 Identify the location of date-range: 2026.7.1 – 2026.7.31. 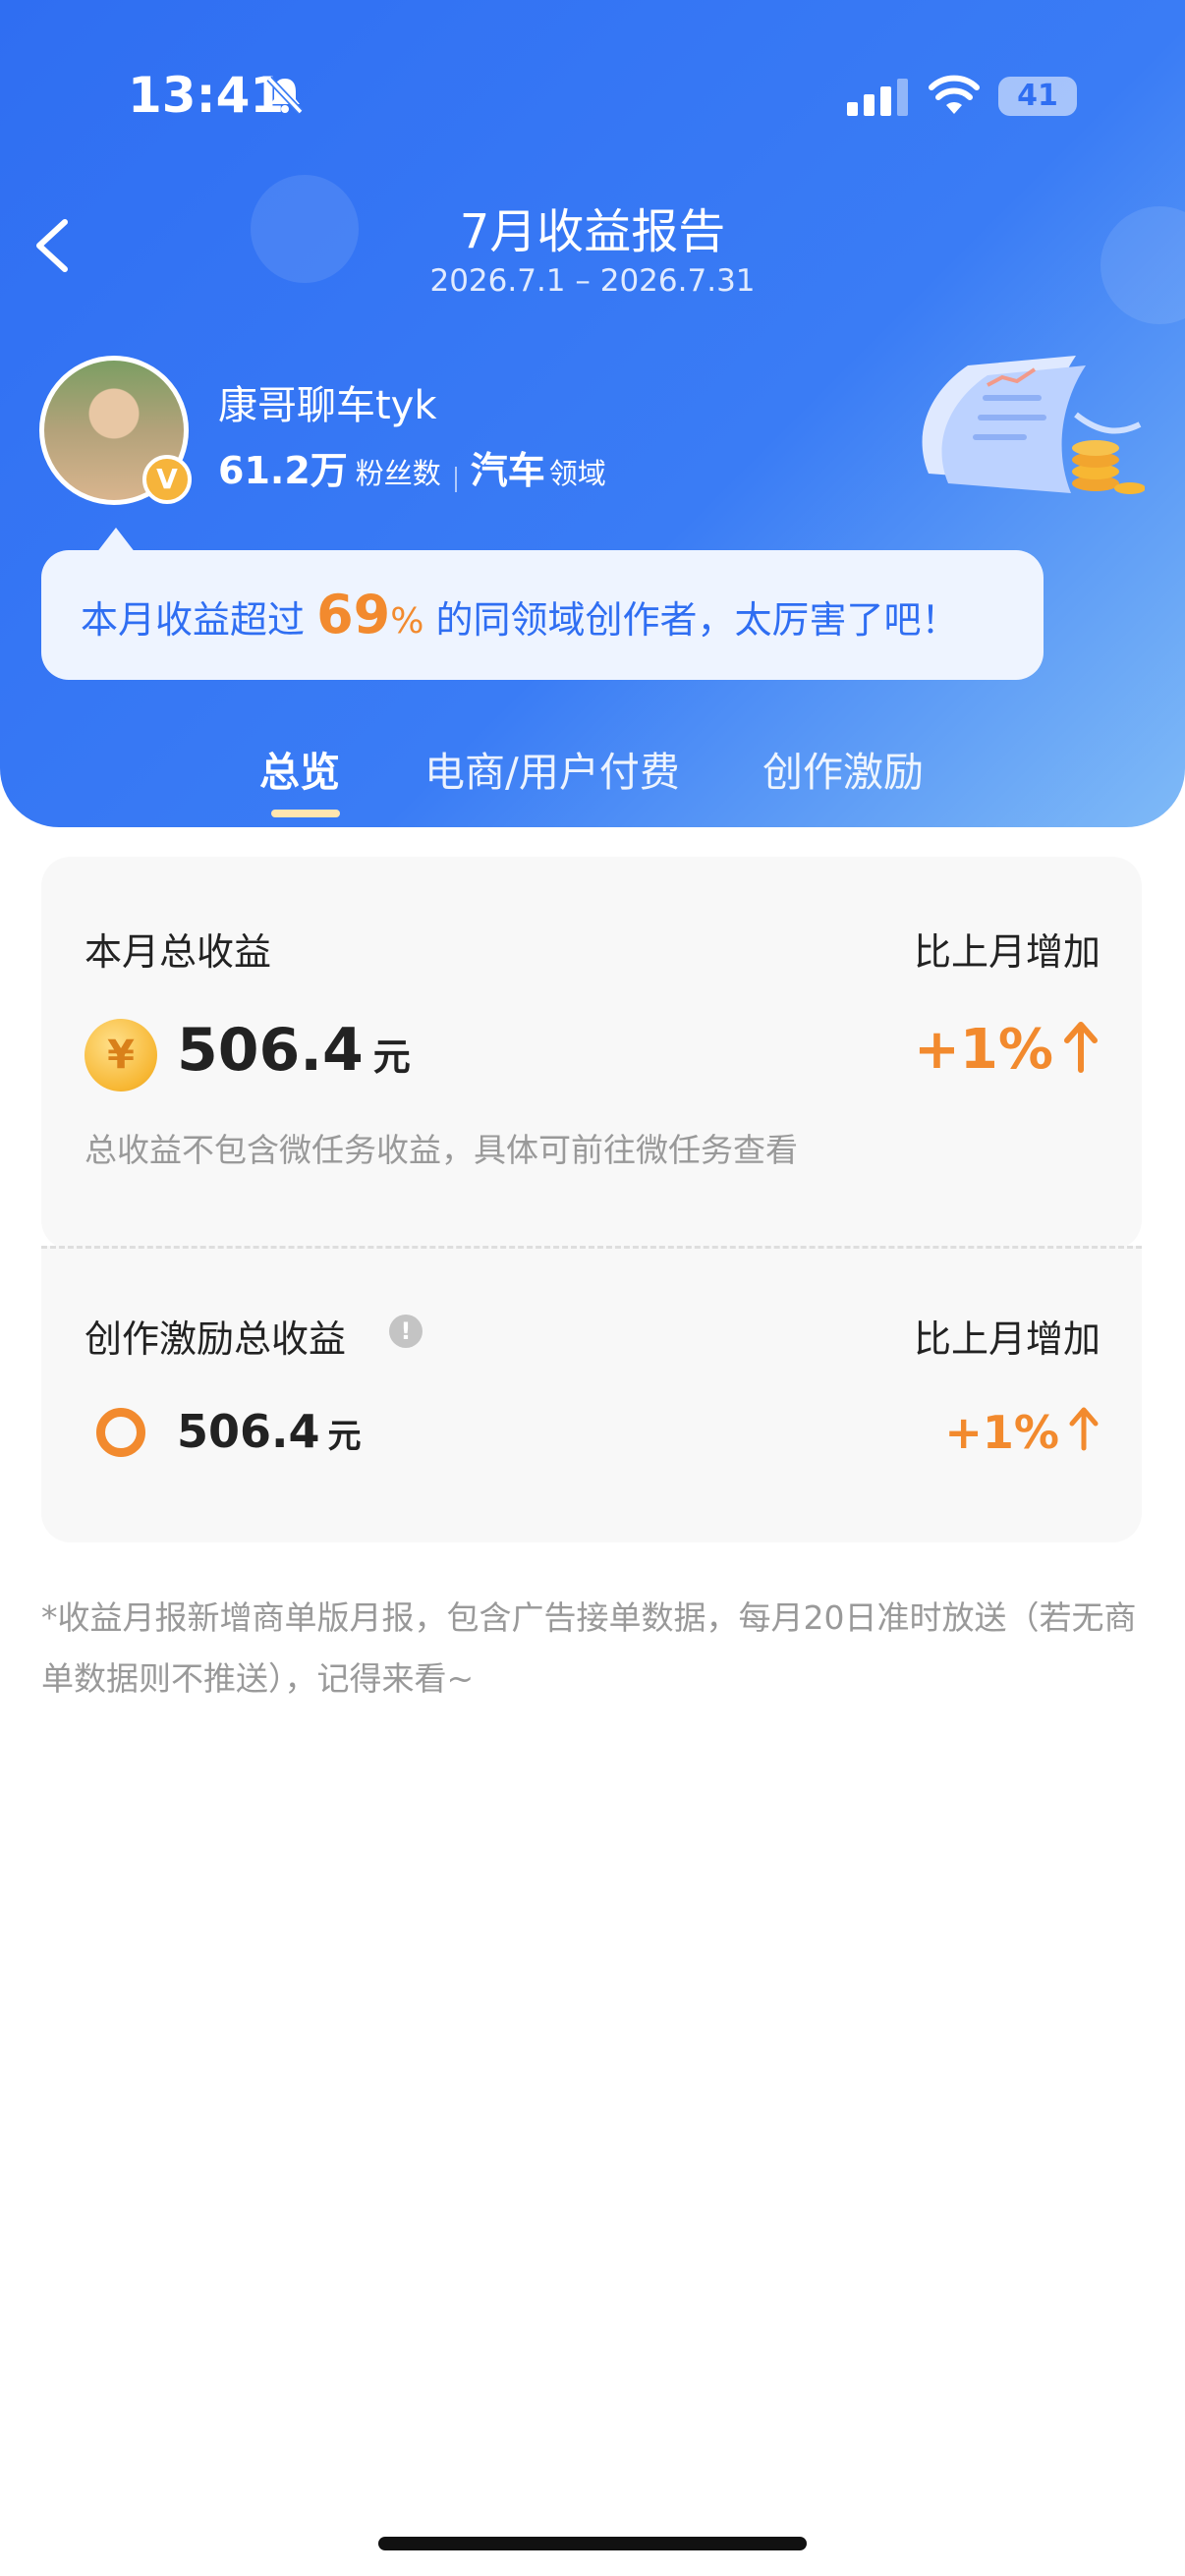
(592, 281).